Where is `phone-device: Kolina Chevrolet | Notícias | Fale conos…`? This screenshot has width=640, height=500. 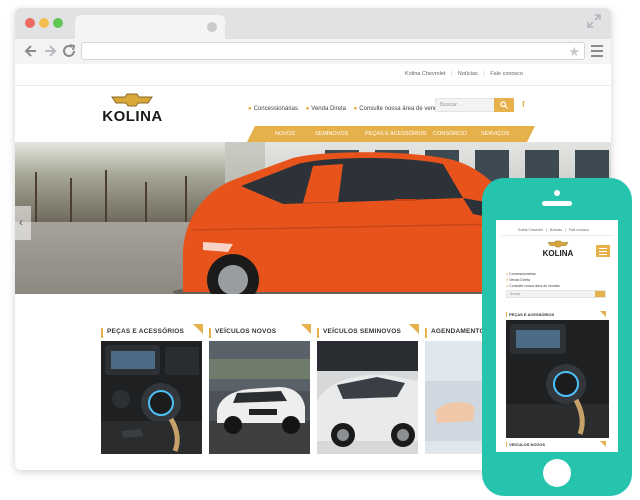 phone-device: Kolina Chevrolet | Notícias | Fale conos… is located at coordinates (557, 337).